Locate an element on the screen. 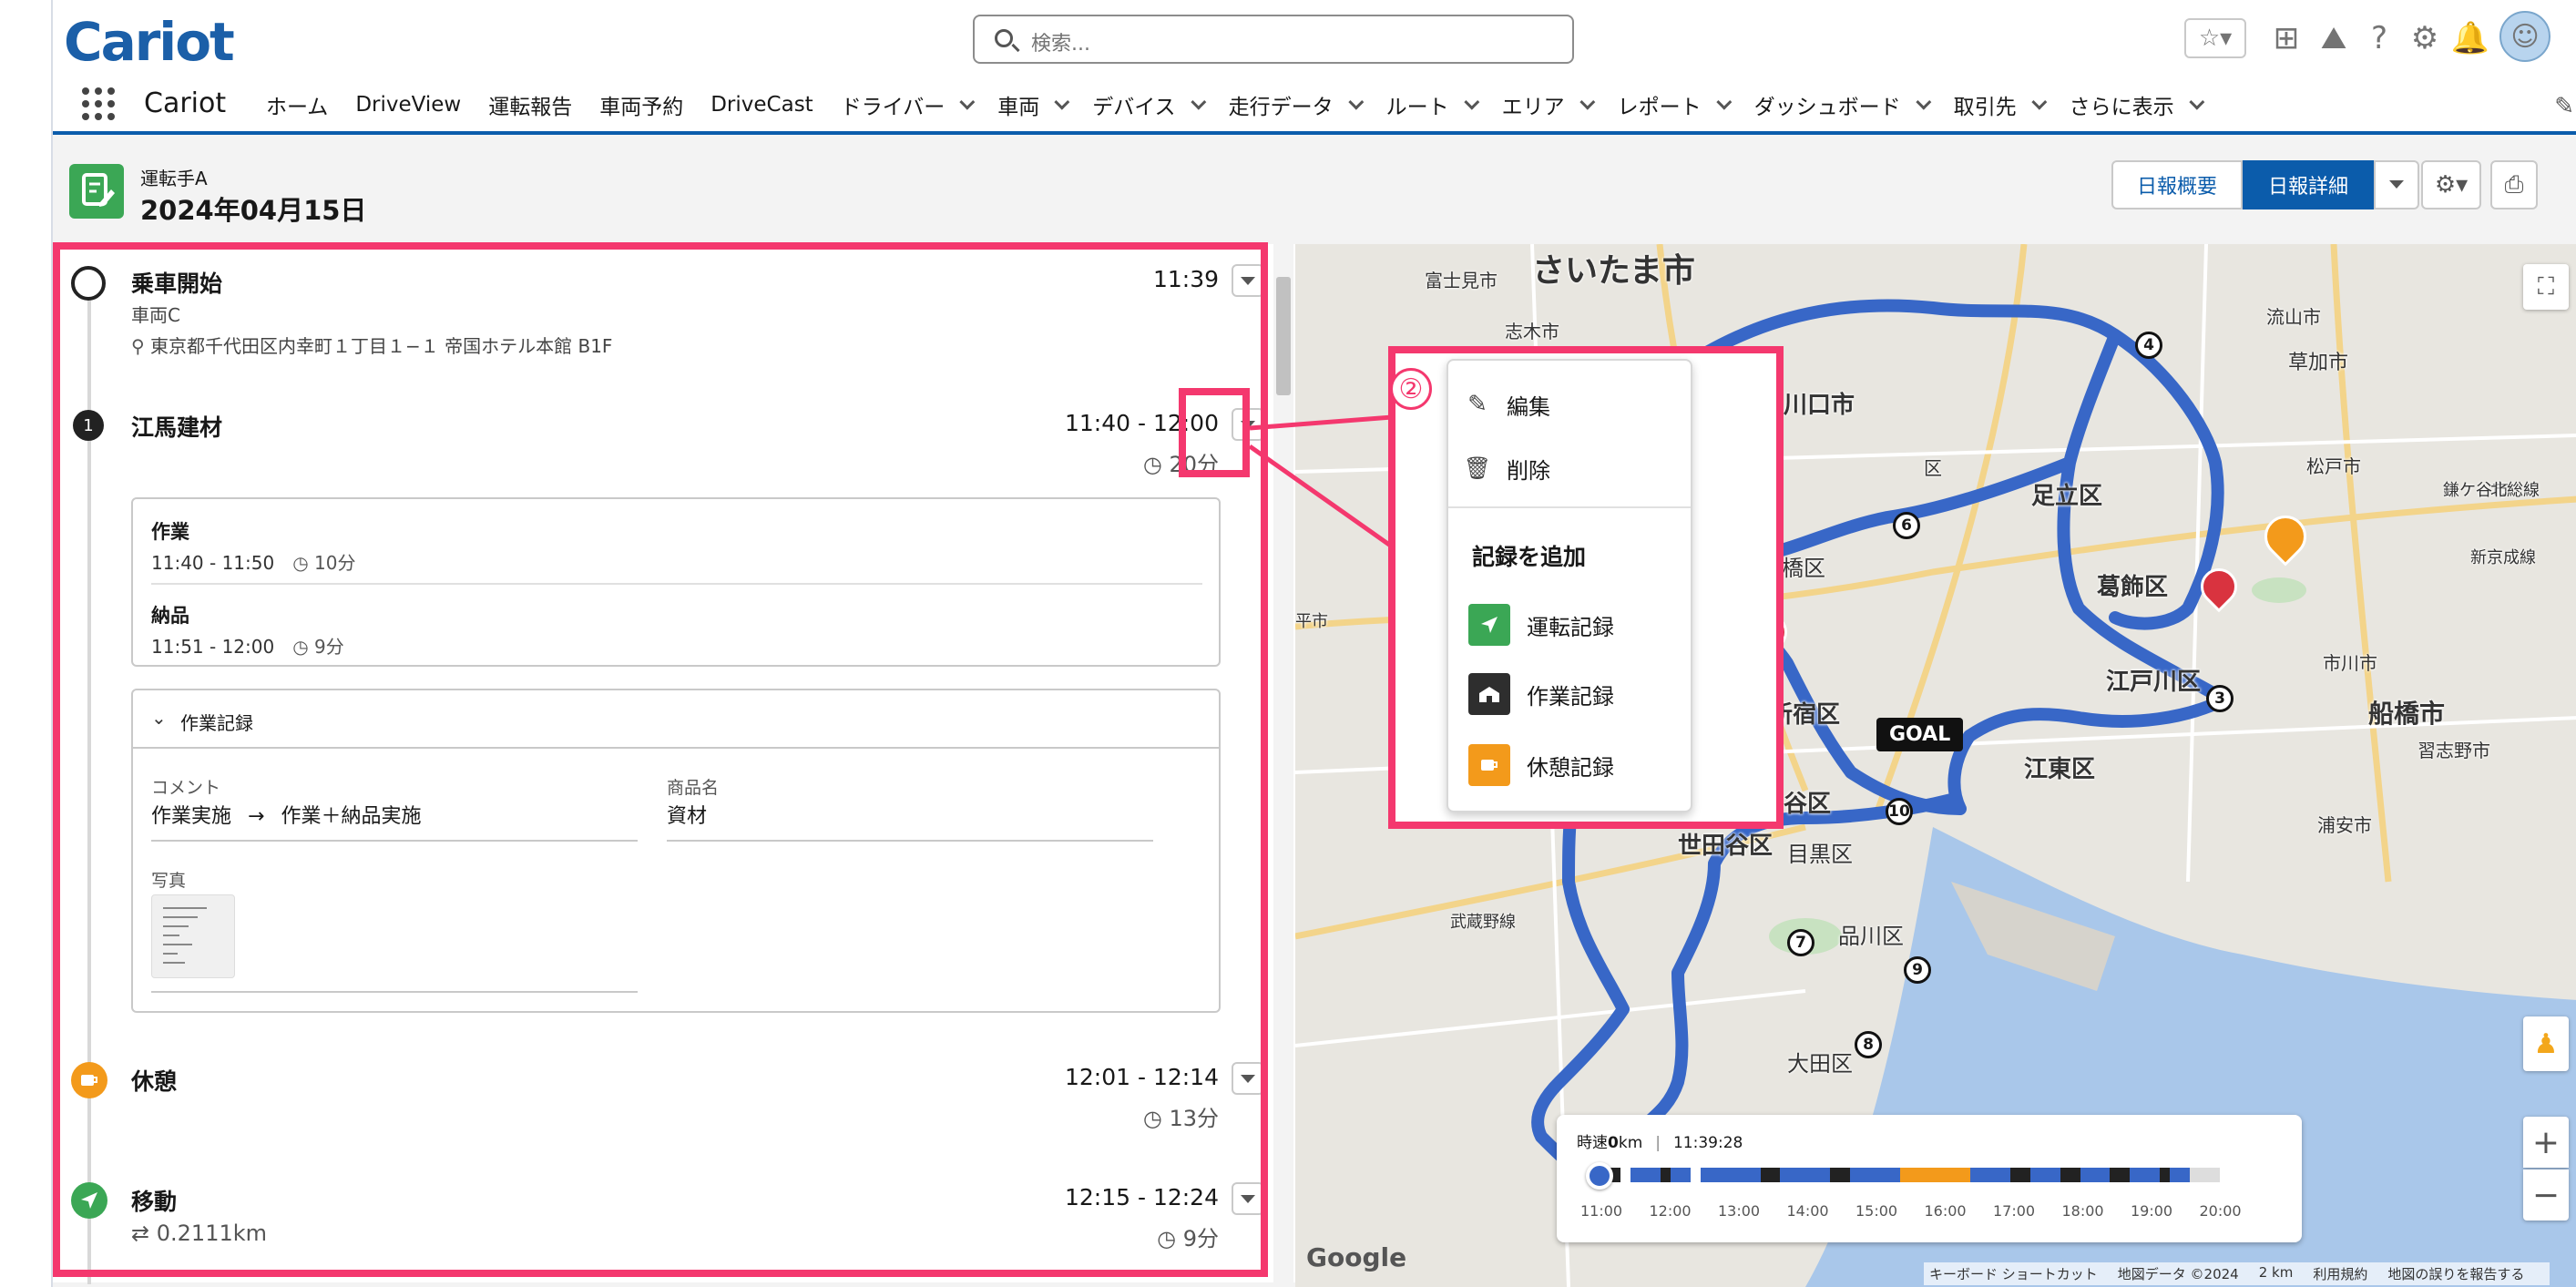  nav-tab-3: 車両予約 is located at coordinates (641, 104).